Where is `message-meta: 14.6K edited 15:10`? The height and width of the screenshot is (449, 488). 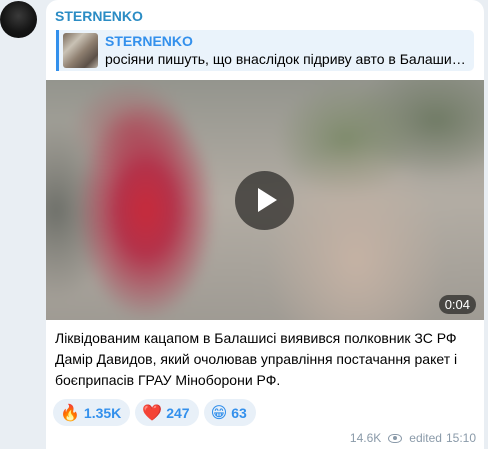 message-meta: 14.6K edited 15:10 is located at coordinates (413, 438).